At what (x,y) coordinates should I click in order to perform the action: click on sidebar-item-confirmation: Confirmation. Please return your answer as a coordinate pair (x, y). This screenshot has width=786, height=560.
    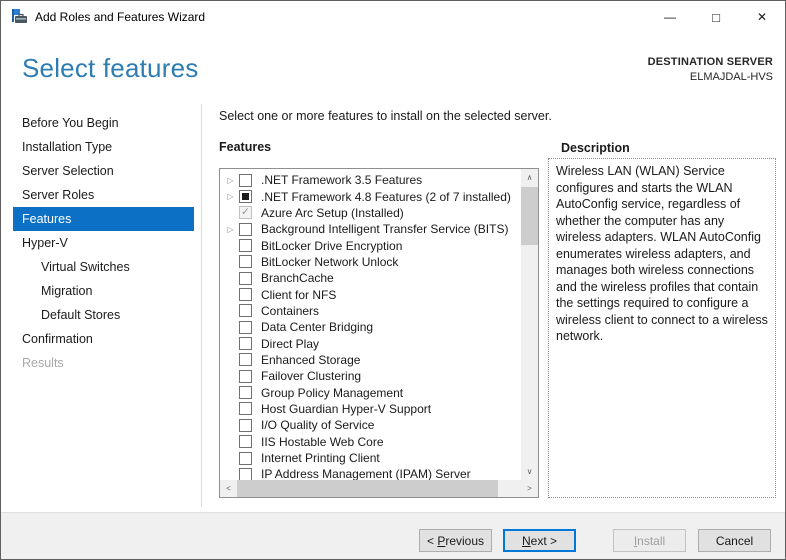
    Looking at the image, I should click on (103, 339).